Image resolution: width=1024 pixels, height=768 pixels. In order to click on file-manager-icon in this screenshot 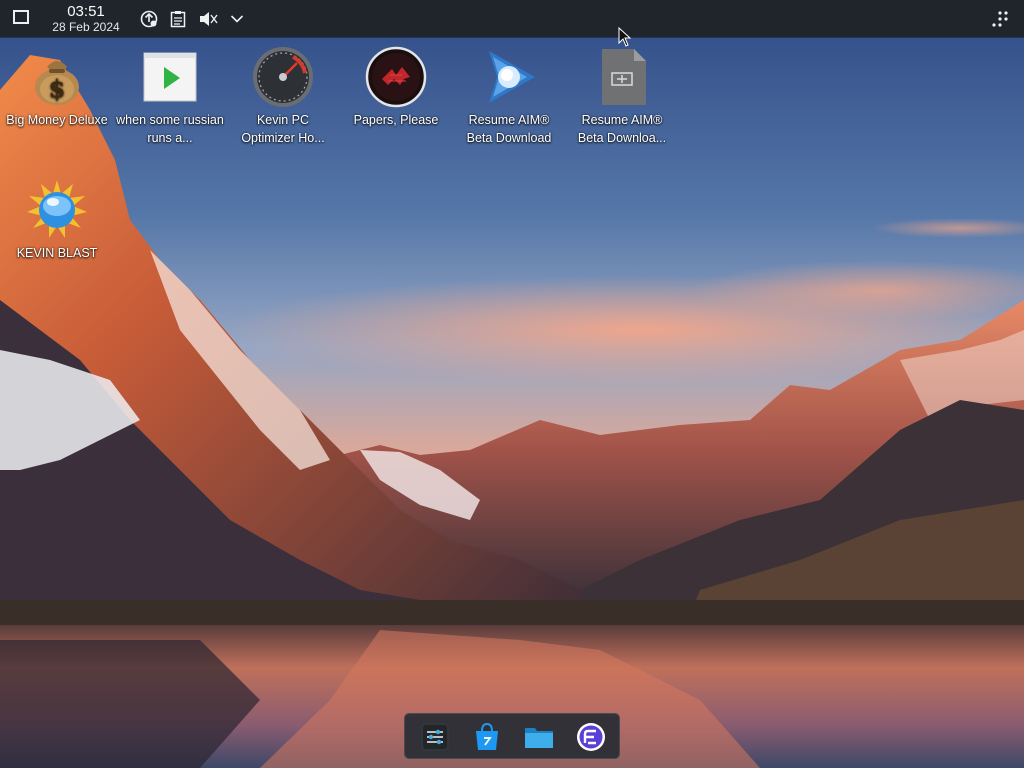, I will do `click(539, 737)`.